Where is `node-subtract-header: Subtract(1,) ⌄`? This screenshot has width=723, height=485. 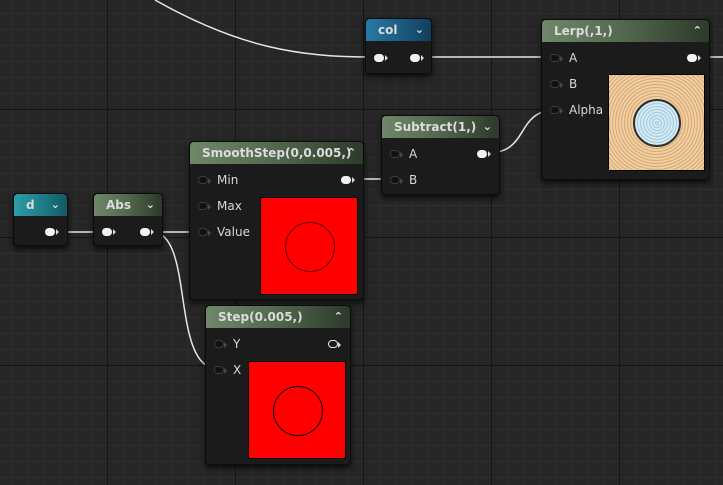
node-subtract-header: Subtract(1,) ⌄ is located at coordinates (440, 127).